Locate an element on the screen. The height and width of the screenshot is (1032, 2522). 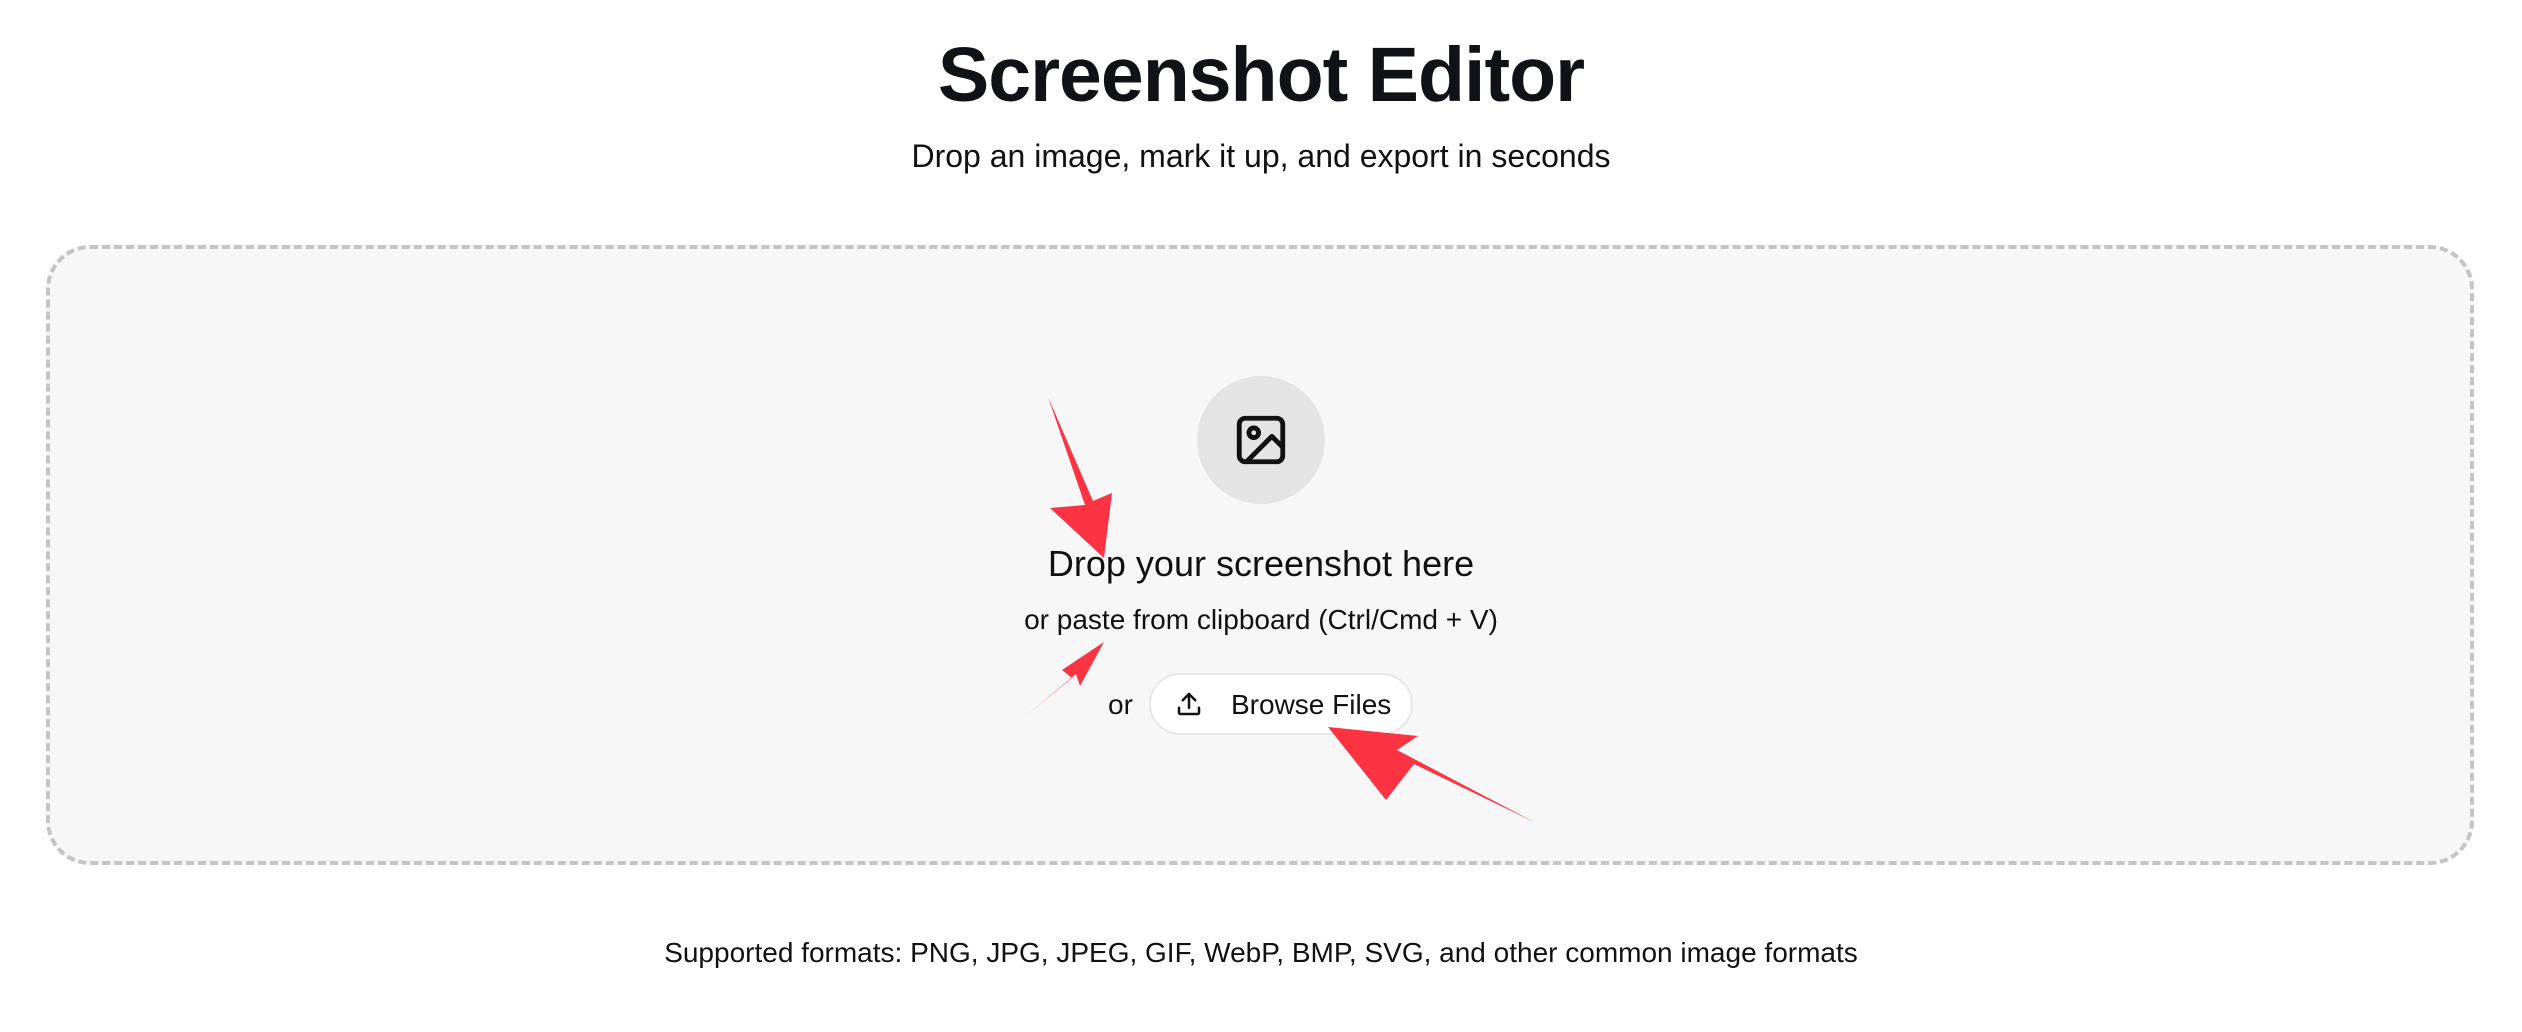
image-icon is located at coordinates (1261, 440).